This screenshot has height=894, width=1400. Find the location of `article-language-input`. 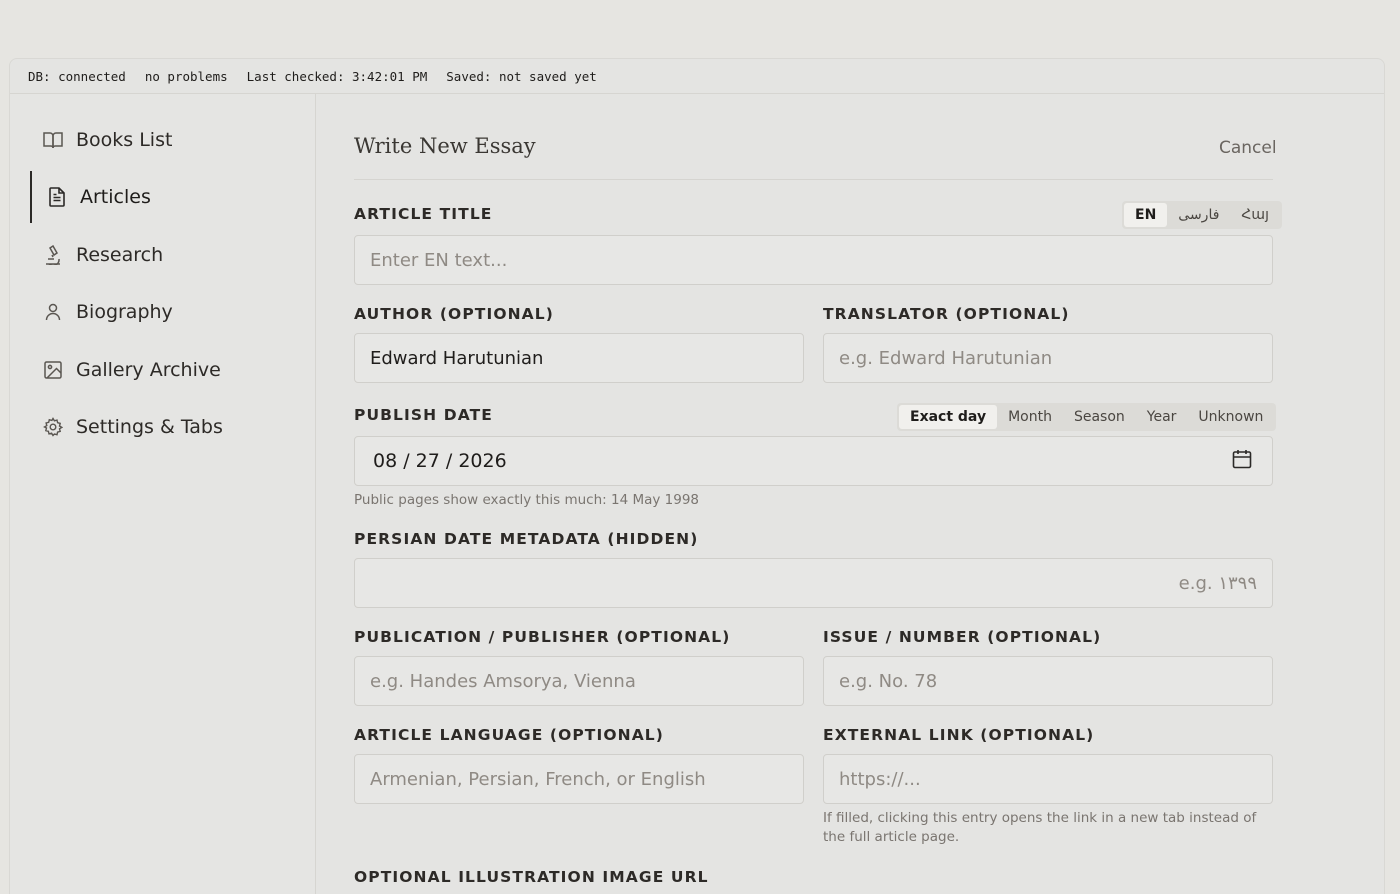

article-language-input is located at coordinates (579, 779).